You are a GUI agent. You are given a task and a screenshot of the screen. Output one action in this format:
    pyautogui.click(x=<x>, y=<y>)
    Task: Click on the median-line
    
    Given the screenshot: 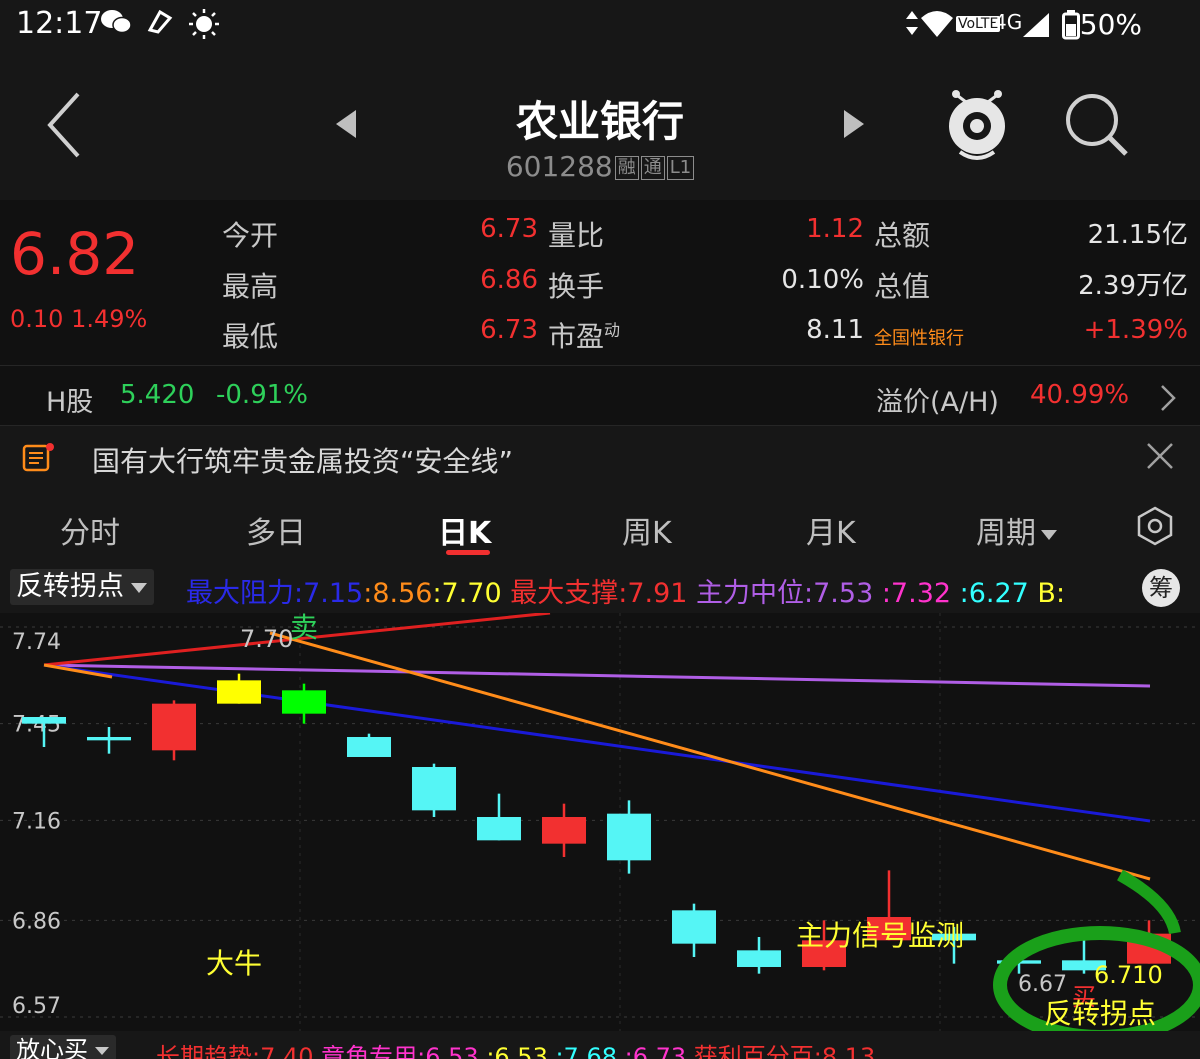 What is the action you would take?
    pyautogui.click(x=597, y=675)
    